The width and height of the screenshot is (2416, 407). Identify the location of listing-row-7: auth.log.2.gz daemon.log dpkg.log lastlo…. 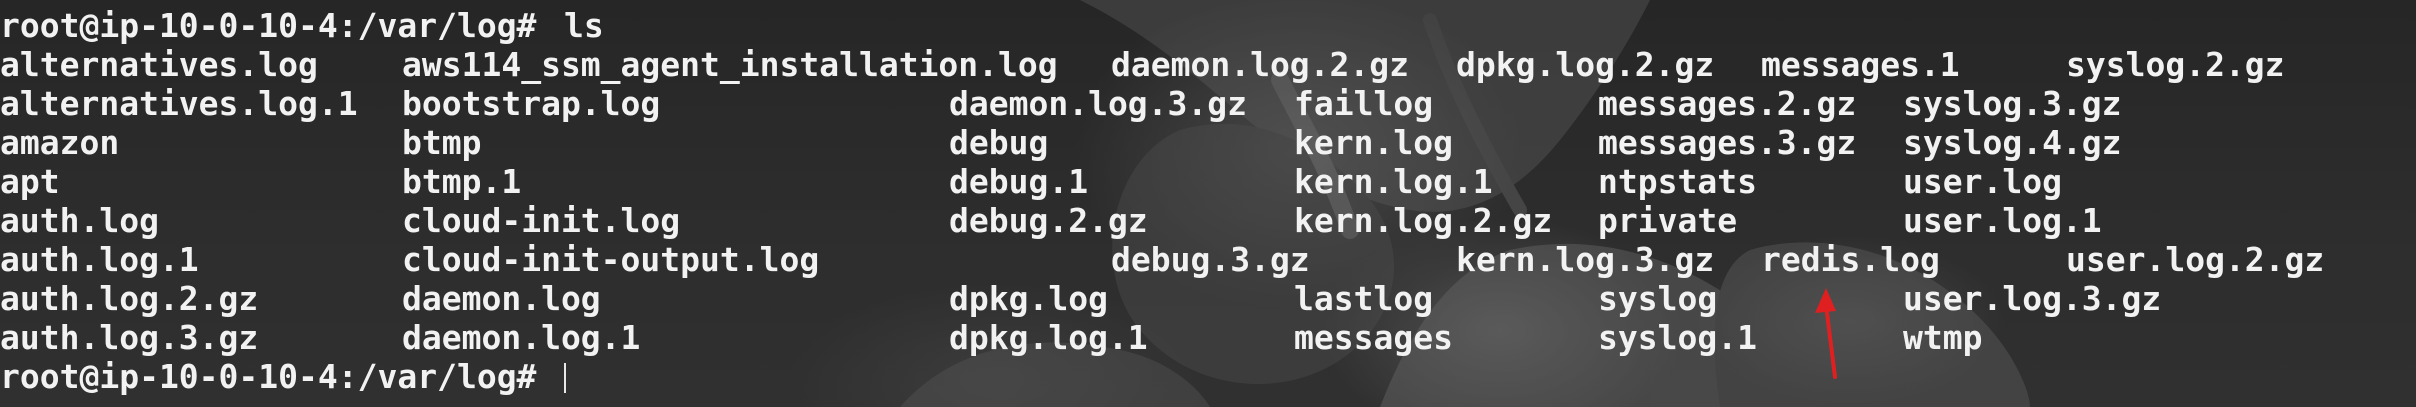
(1208, 298).